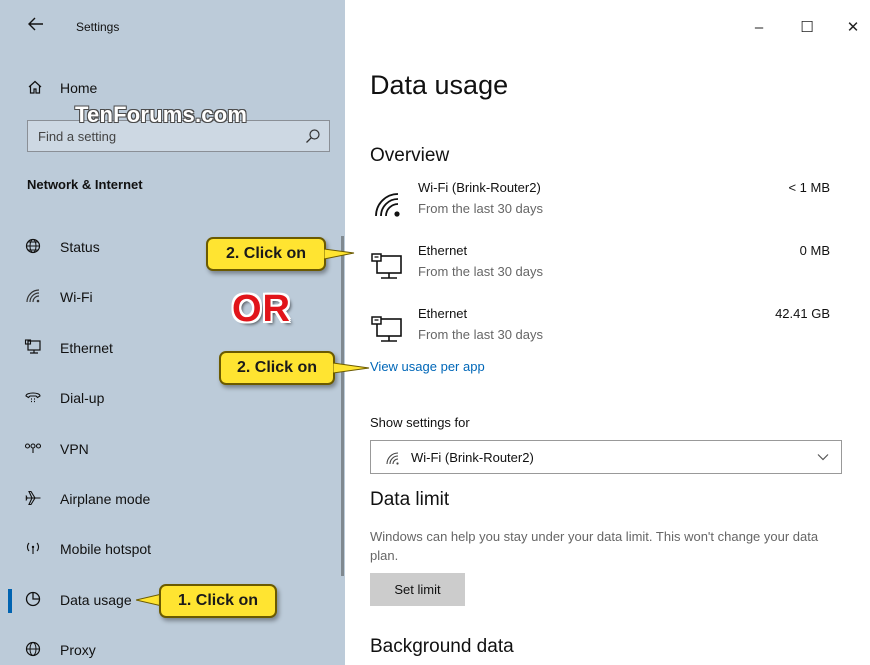 The width and height of the screenshot is (870, 665). What do you see at coordinates (218, 601) in the screenshot?
I see `callout-click-data-usage: 1. Click on` at bounding box center [218, 601].